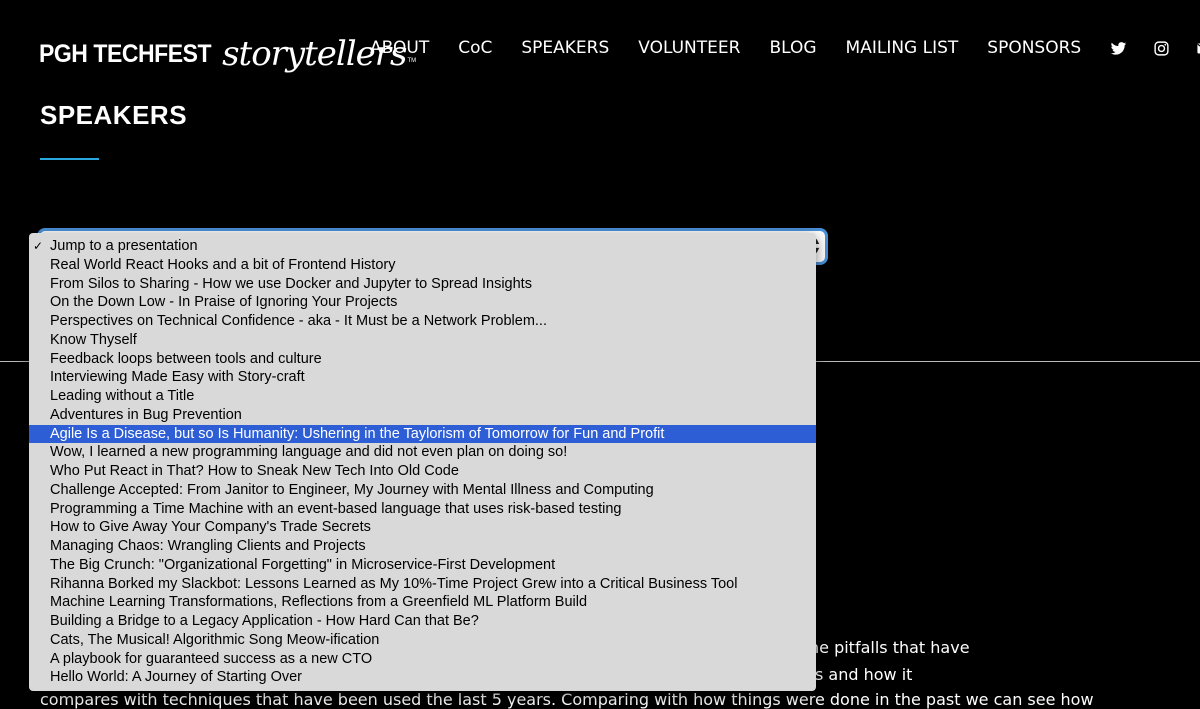  What do you see at coordinates (422, 340) in the screenshot?
I see `dropdown-option: Know Thyself` at bounding box center [422, 340].